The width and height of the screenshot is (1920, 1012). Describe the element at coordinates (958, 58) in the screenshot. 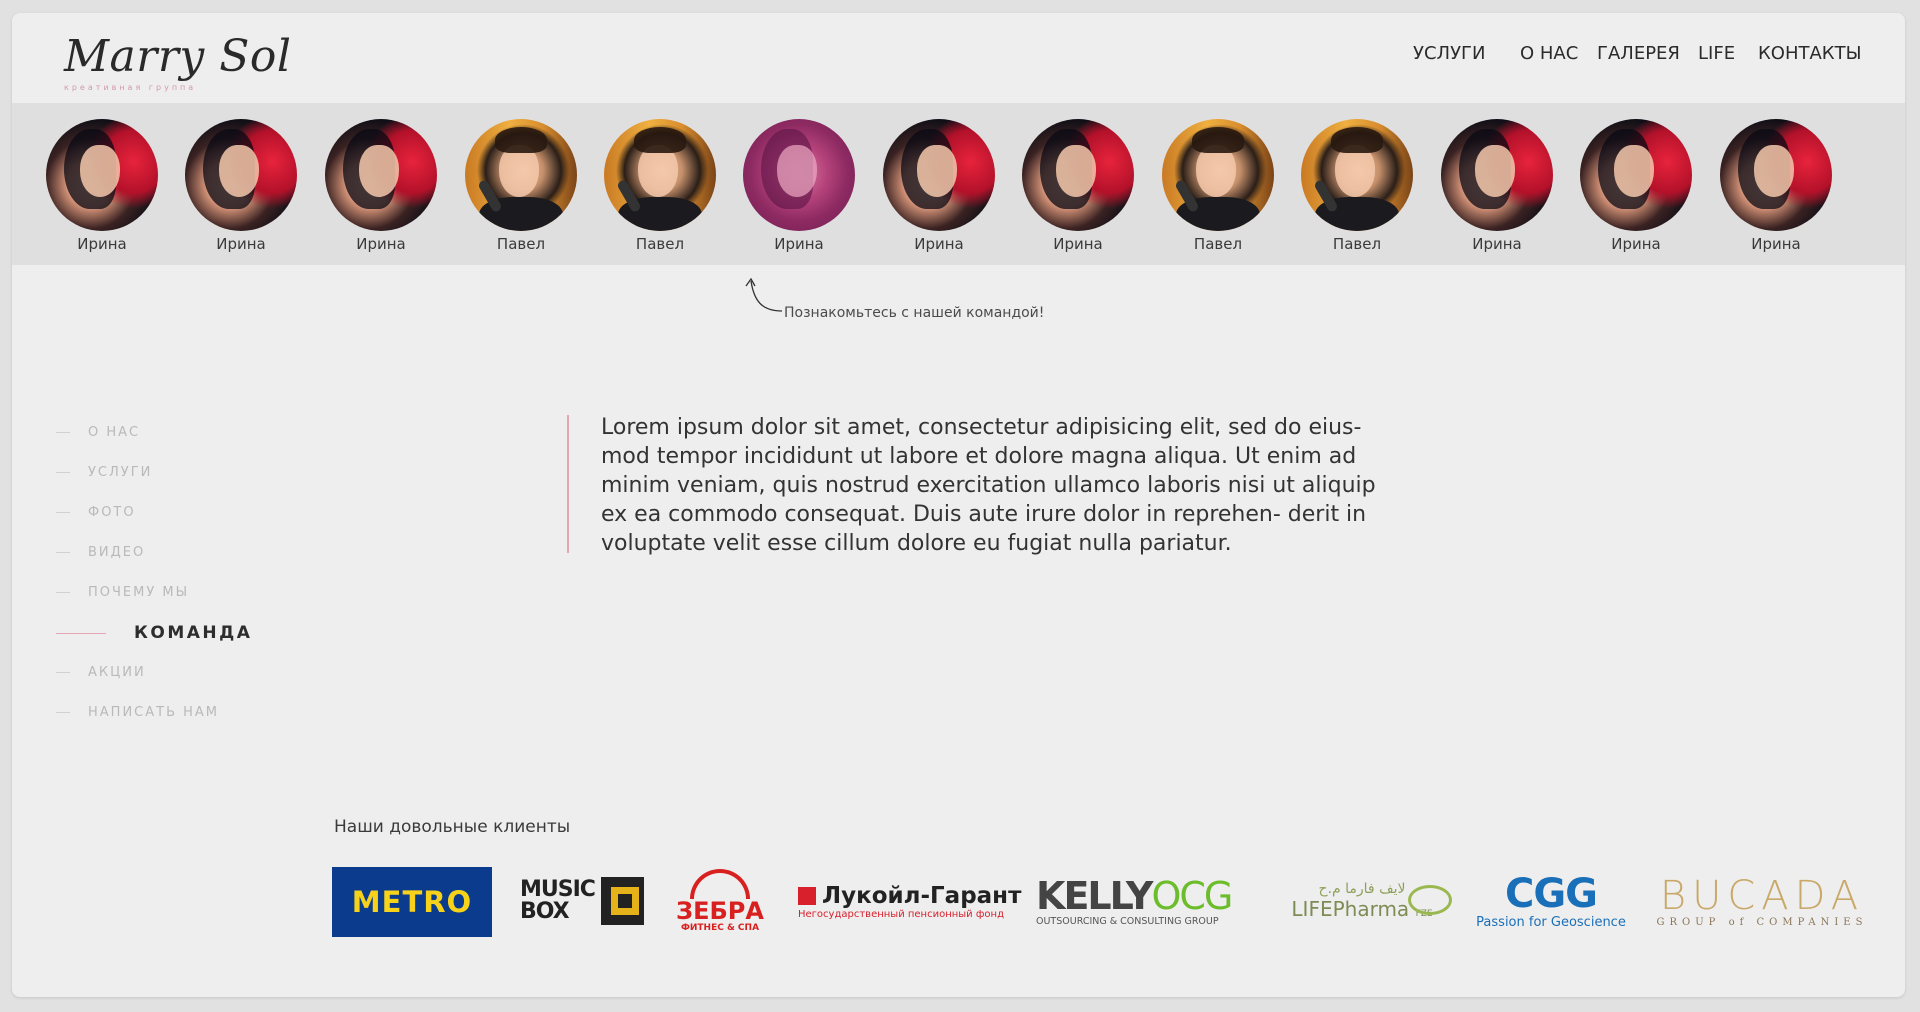

I see `main-nav: УСЛУГИ О НАС ГАЛЕРЕЯ LIFE КОНТАКТЫ` at that location.